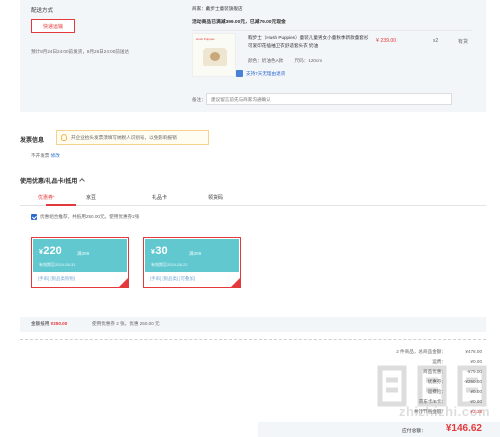 This screenshot has height=437, width=500. What do you see at coordinates (253, 339) in the screenshot?
I see `divider` at bounding box center [253, 339].